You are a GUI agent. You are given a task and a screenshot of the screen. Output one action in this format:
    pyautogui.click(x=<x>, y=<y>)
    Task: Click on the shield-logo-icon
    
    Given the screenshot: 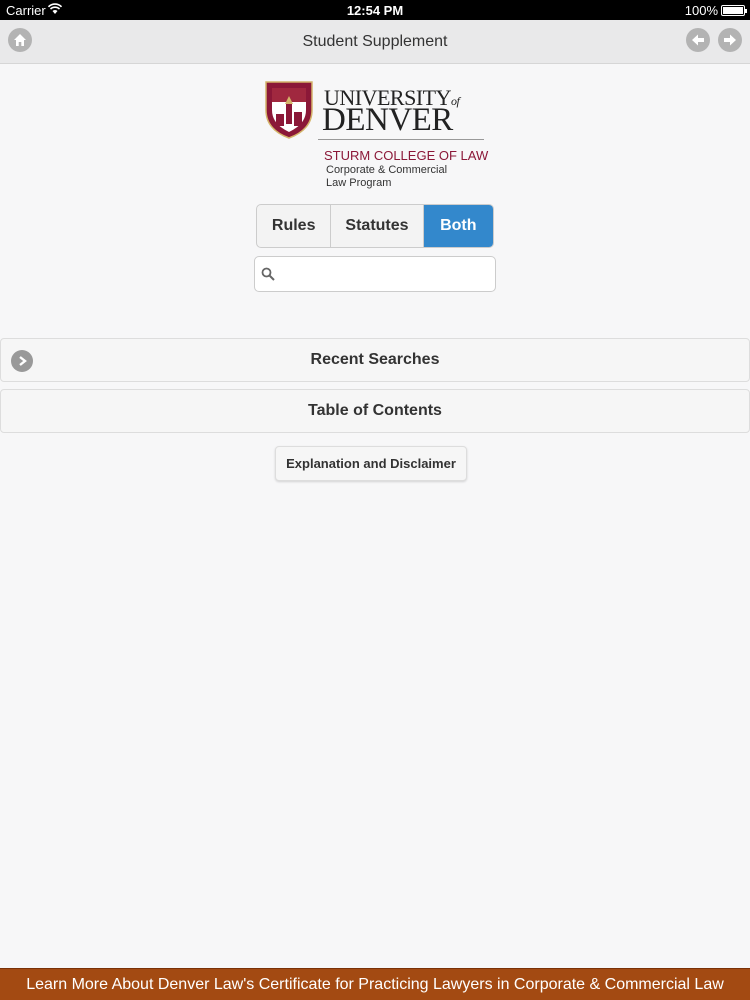 What is the action you would take?
    pyautogui.click(x=289, y=110)
    